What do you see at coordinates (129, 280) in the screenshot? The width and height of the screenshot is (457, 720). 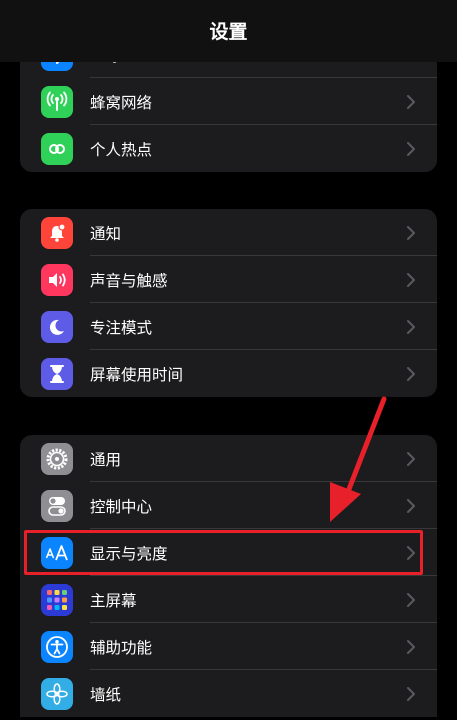 I see `settings-row-label: 声音与触感` at bounding box center [129, 280].